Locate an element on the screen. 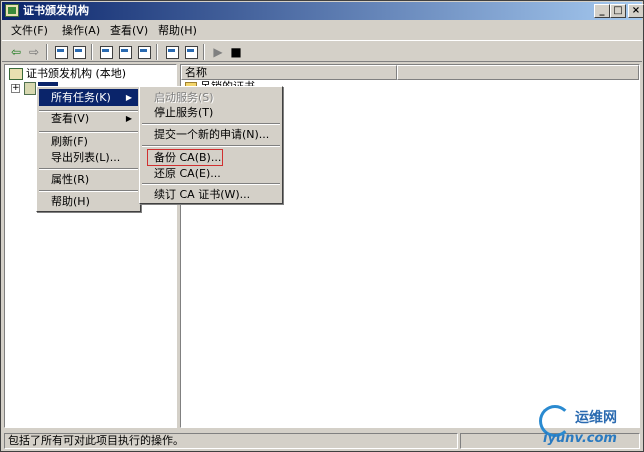 This screenshot has width=644, height=452. ca-server-icon is located at coordinates (30, 88).